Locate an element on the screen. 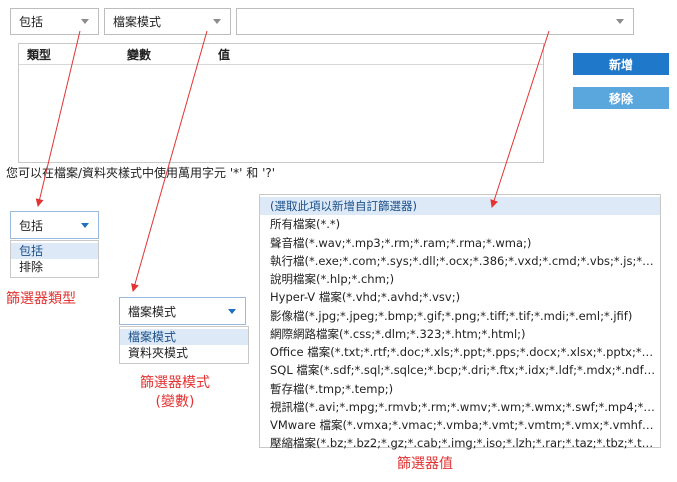 Image resolution: width=677 pixels, height=482 pixels. type-dropdown-list: 包括 排除 is located at coordinates (54, 259).